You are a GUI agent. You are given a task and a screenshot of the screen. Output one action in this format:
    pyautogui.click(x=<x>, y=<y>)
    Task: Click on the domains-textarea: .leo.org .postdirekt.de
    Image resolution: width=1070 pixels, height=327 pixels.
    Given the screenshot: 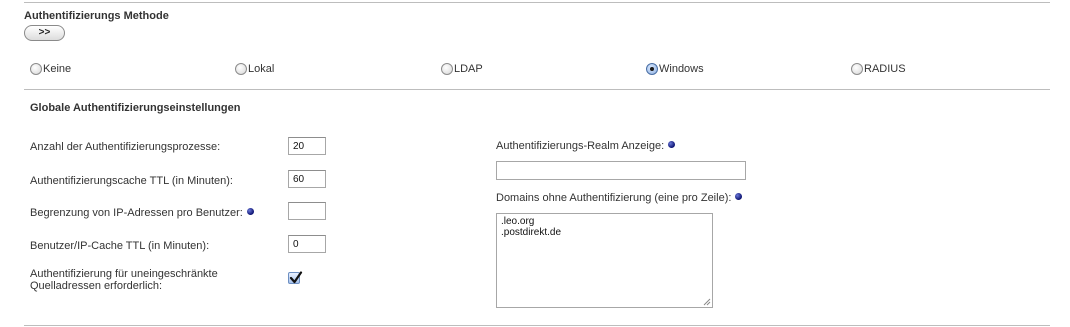 What is the action you would take?
    pyautogui.click(x=604, y=260)
    